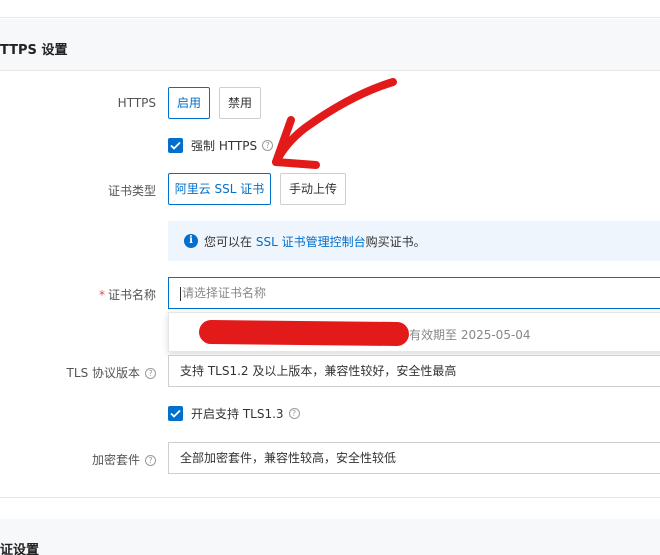 The width and height of the screenshot is (660, 555). I want to click on auth-section-title: 证设置, so click(20, 549).